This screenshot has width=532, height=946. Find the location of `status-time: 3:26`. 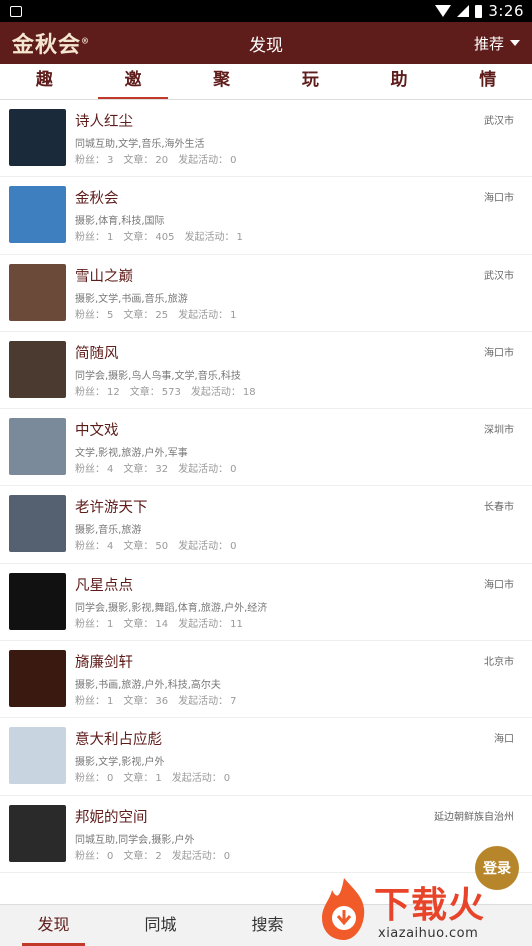

status-time: 3:26 is located at coordinates (506, 11).